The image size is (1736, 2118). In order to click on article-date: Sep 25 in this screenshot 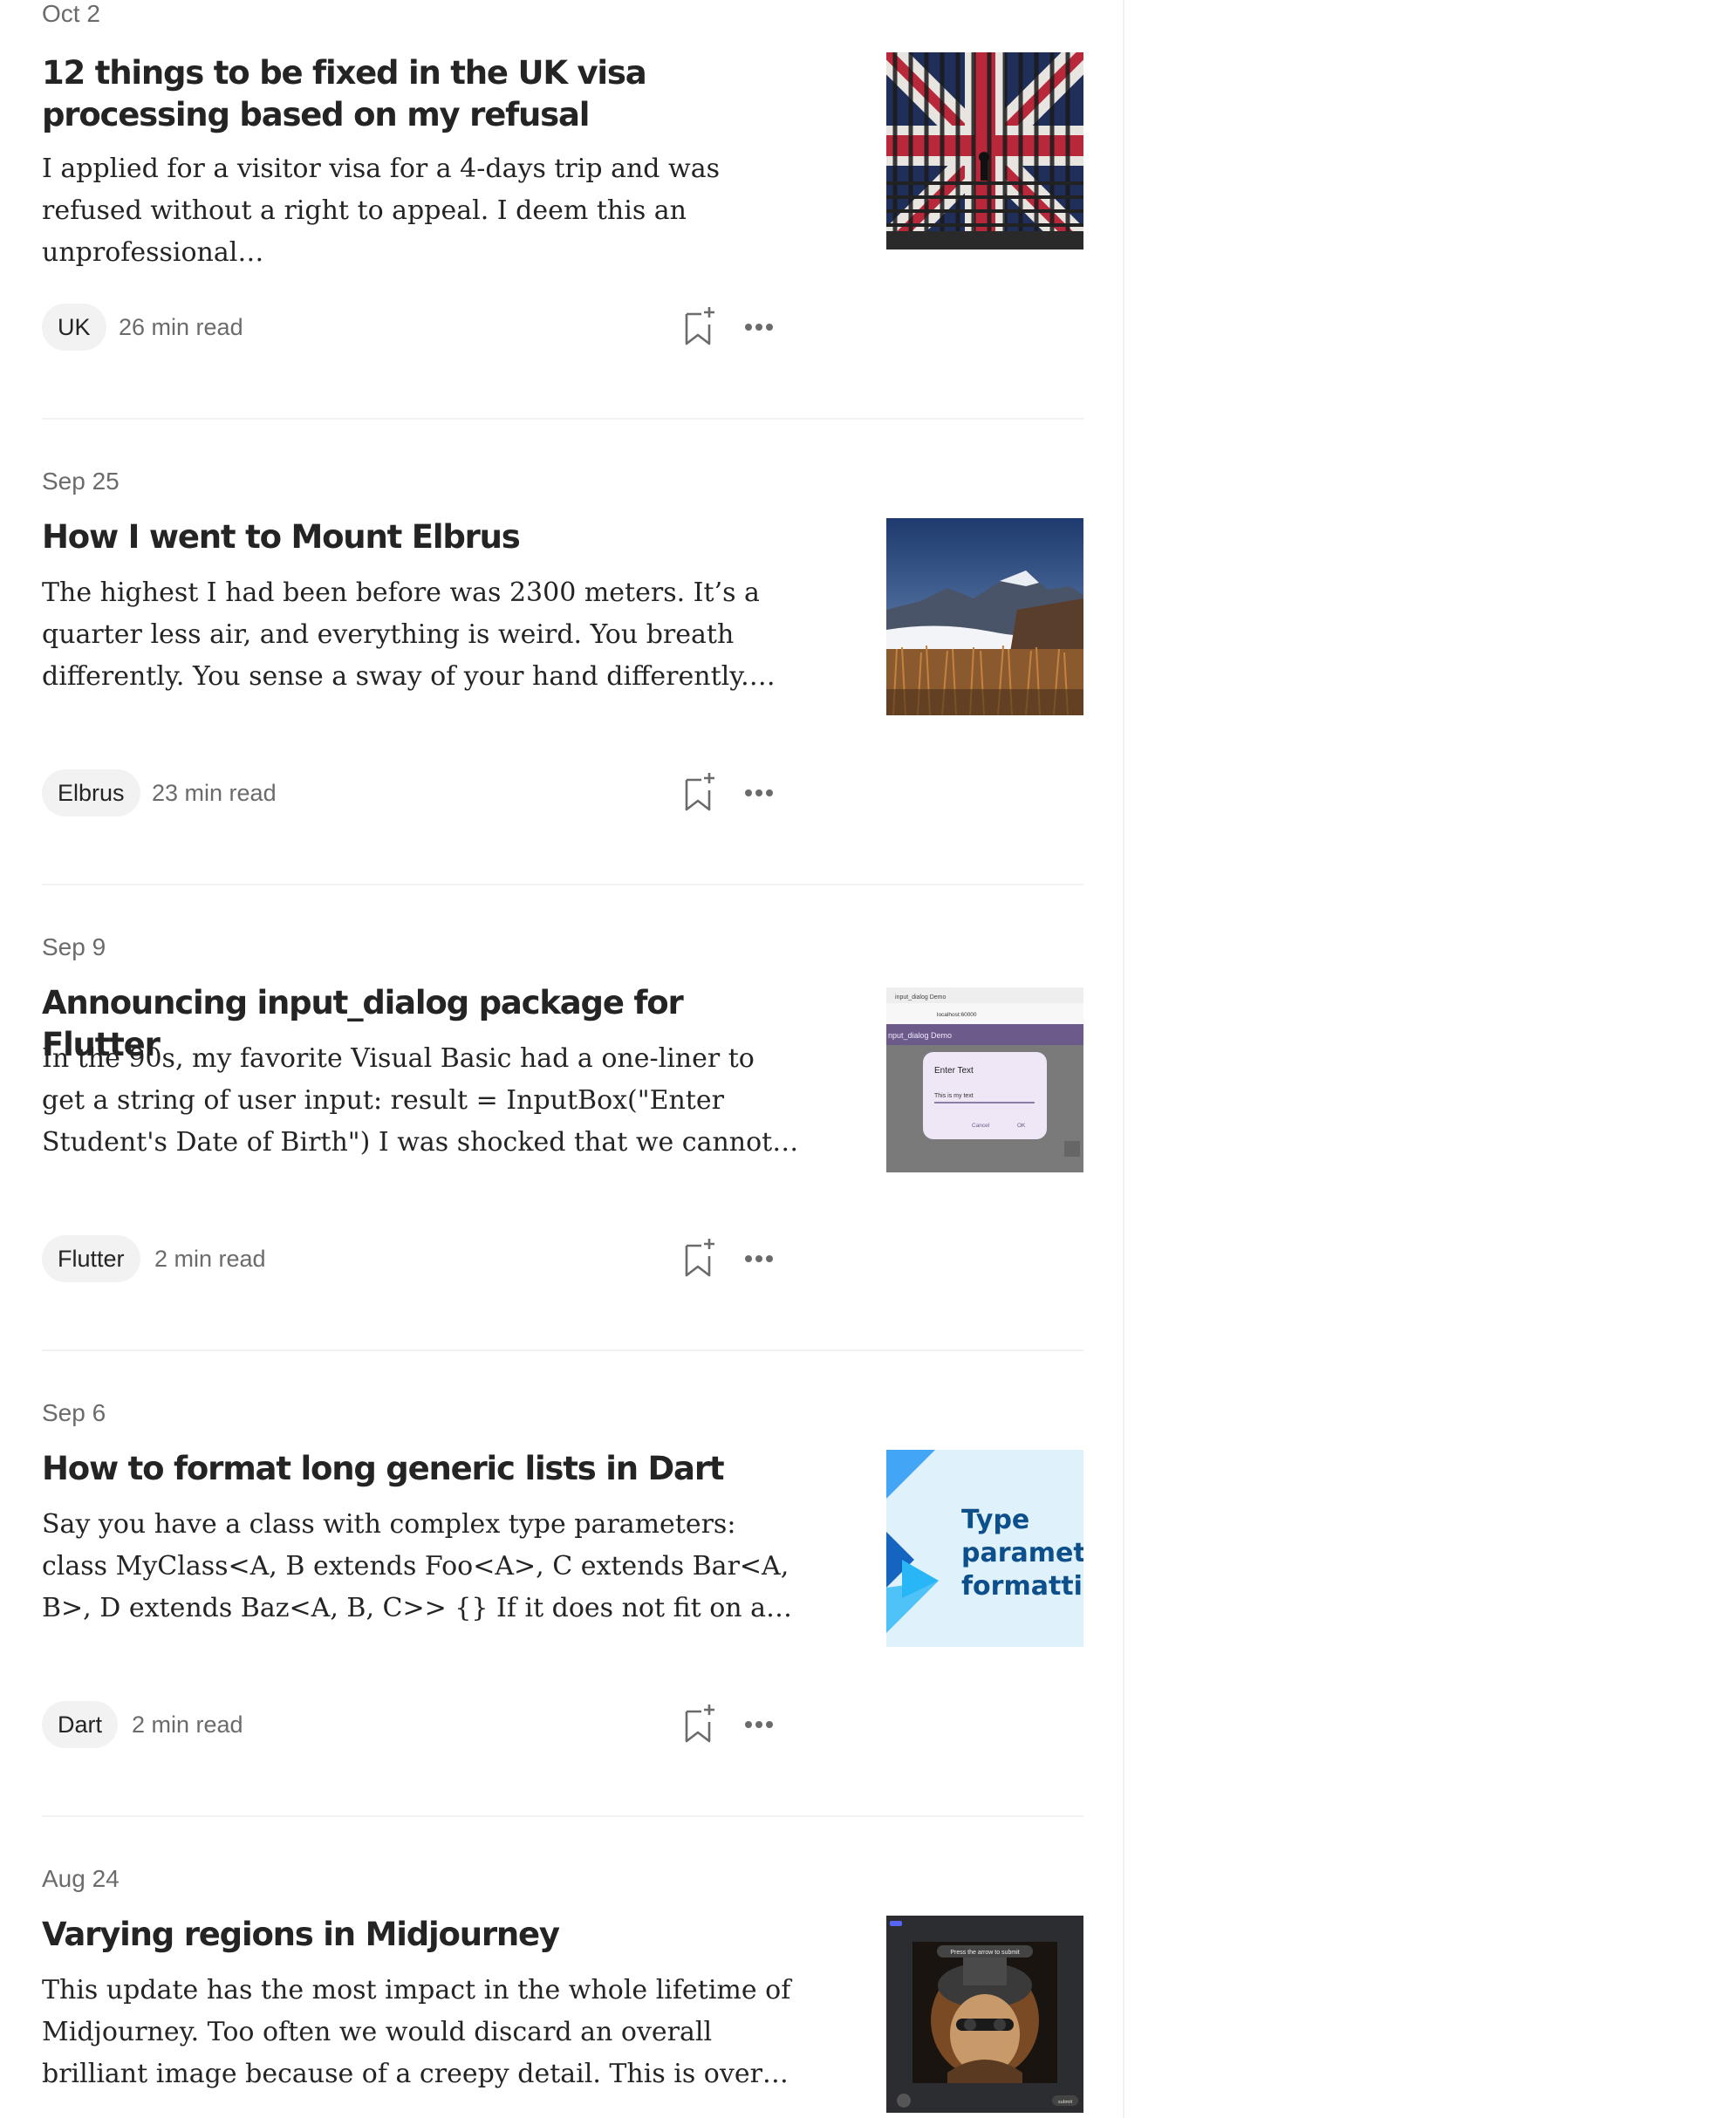, I will do `click(81, 481)`.